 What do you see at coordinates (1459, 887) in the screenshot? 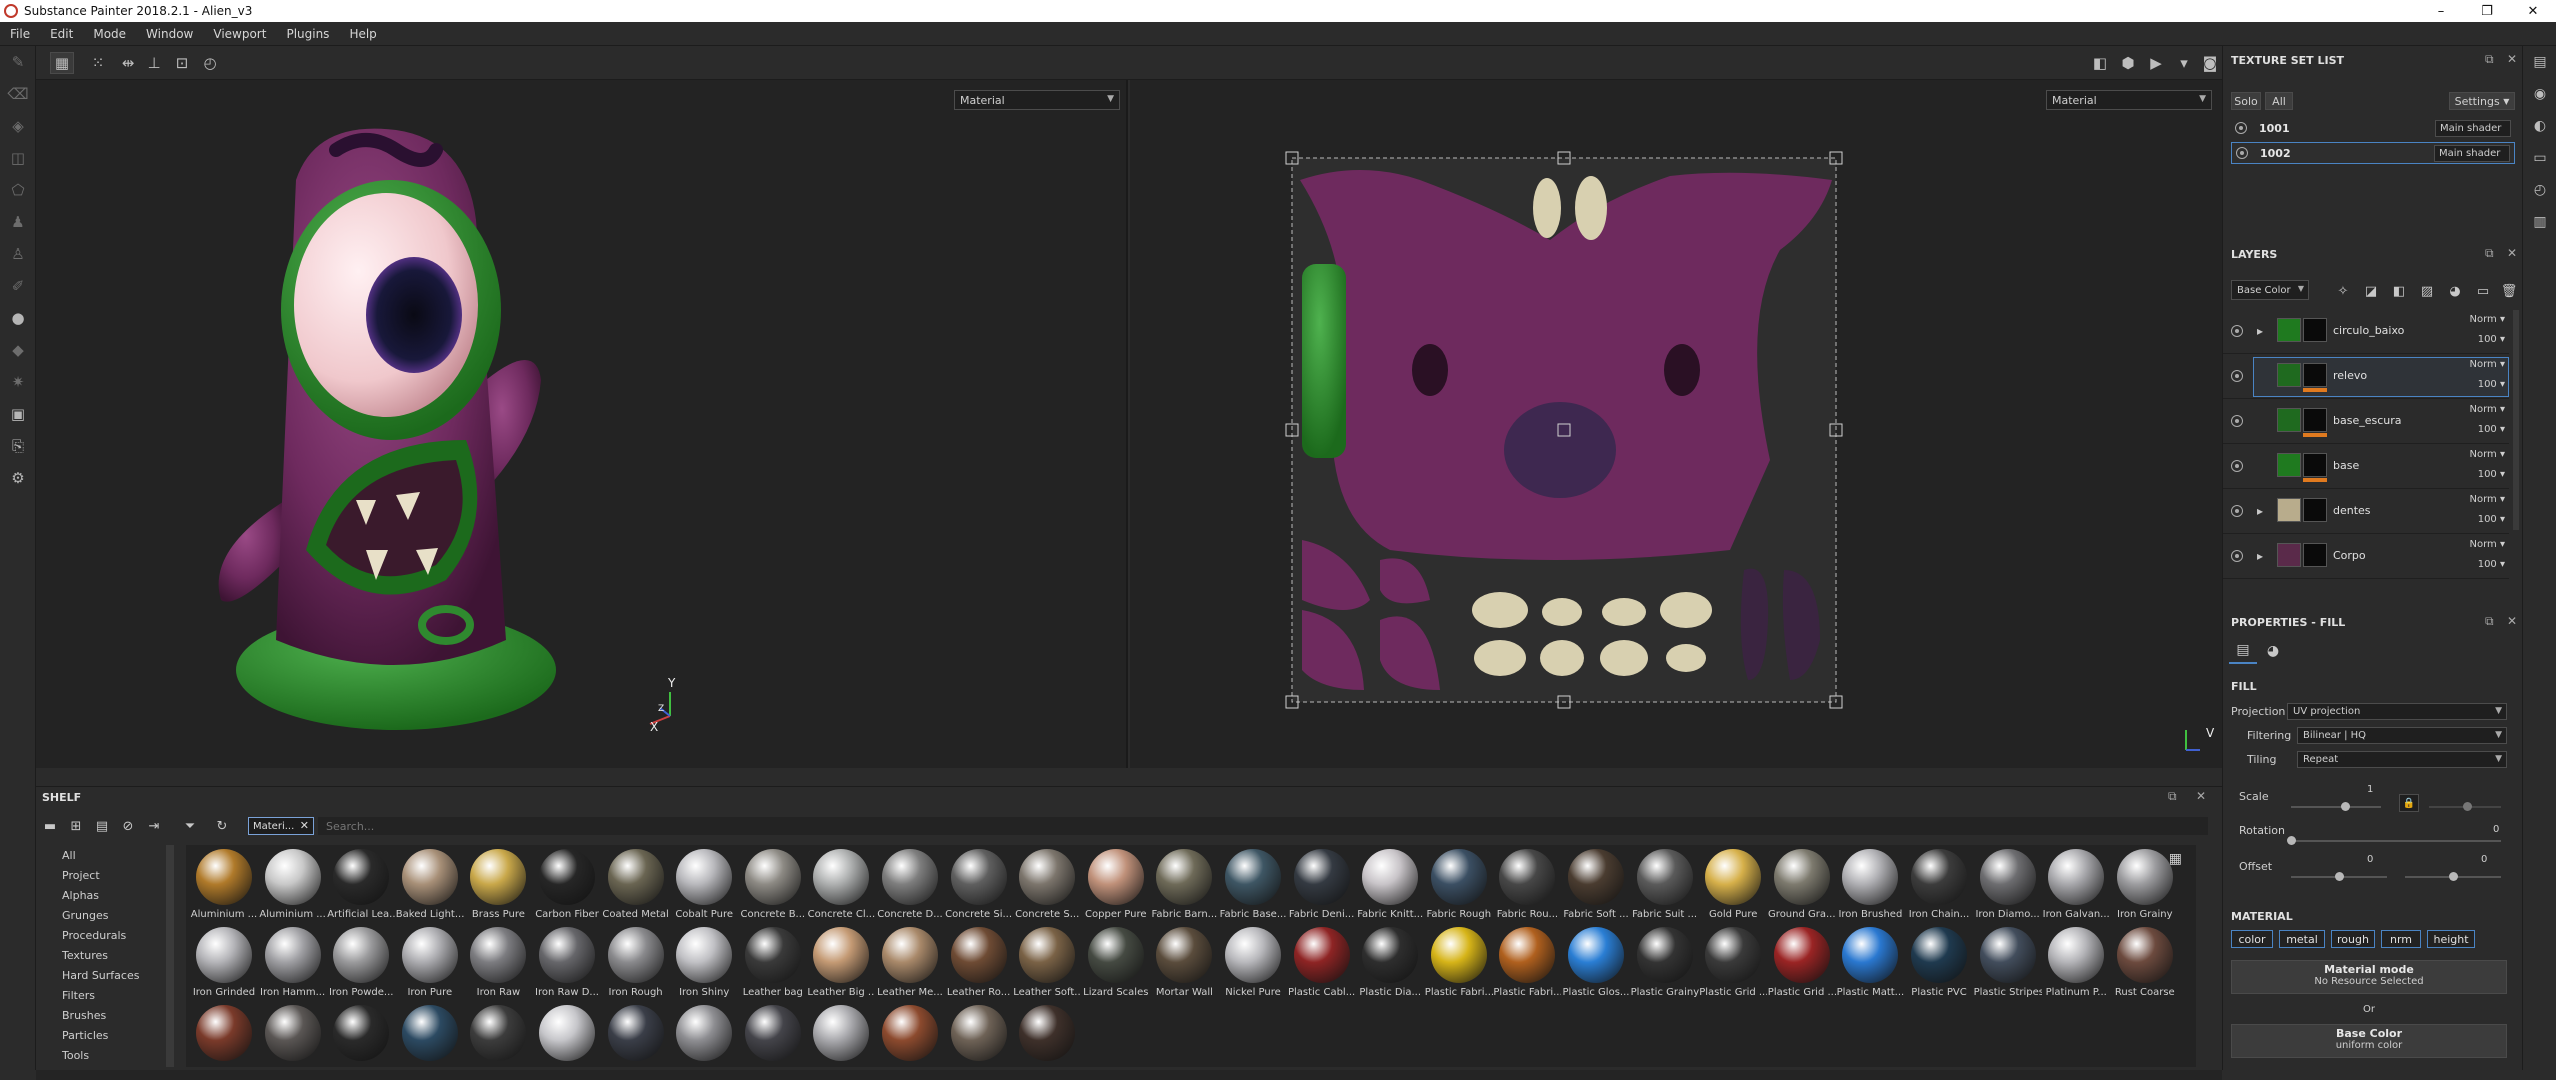
I see `material-thumbnail: Fabric Rough` at bounding box center [1459, 887].